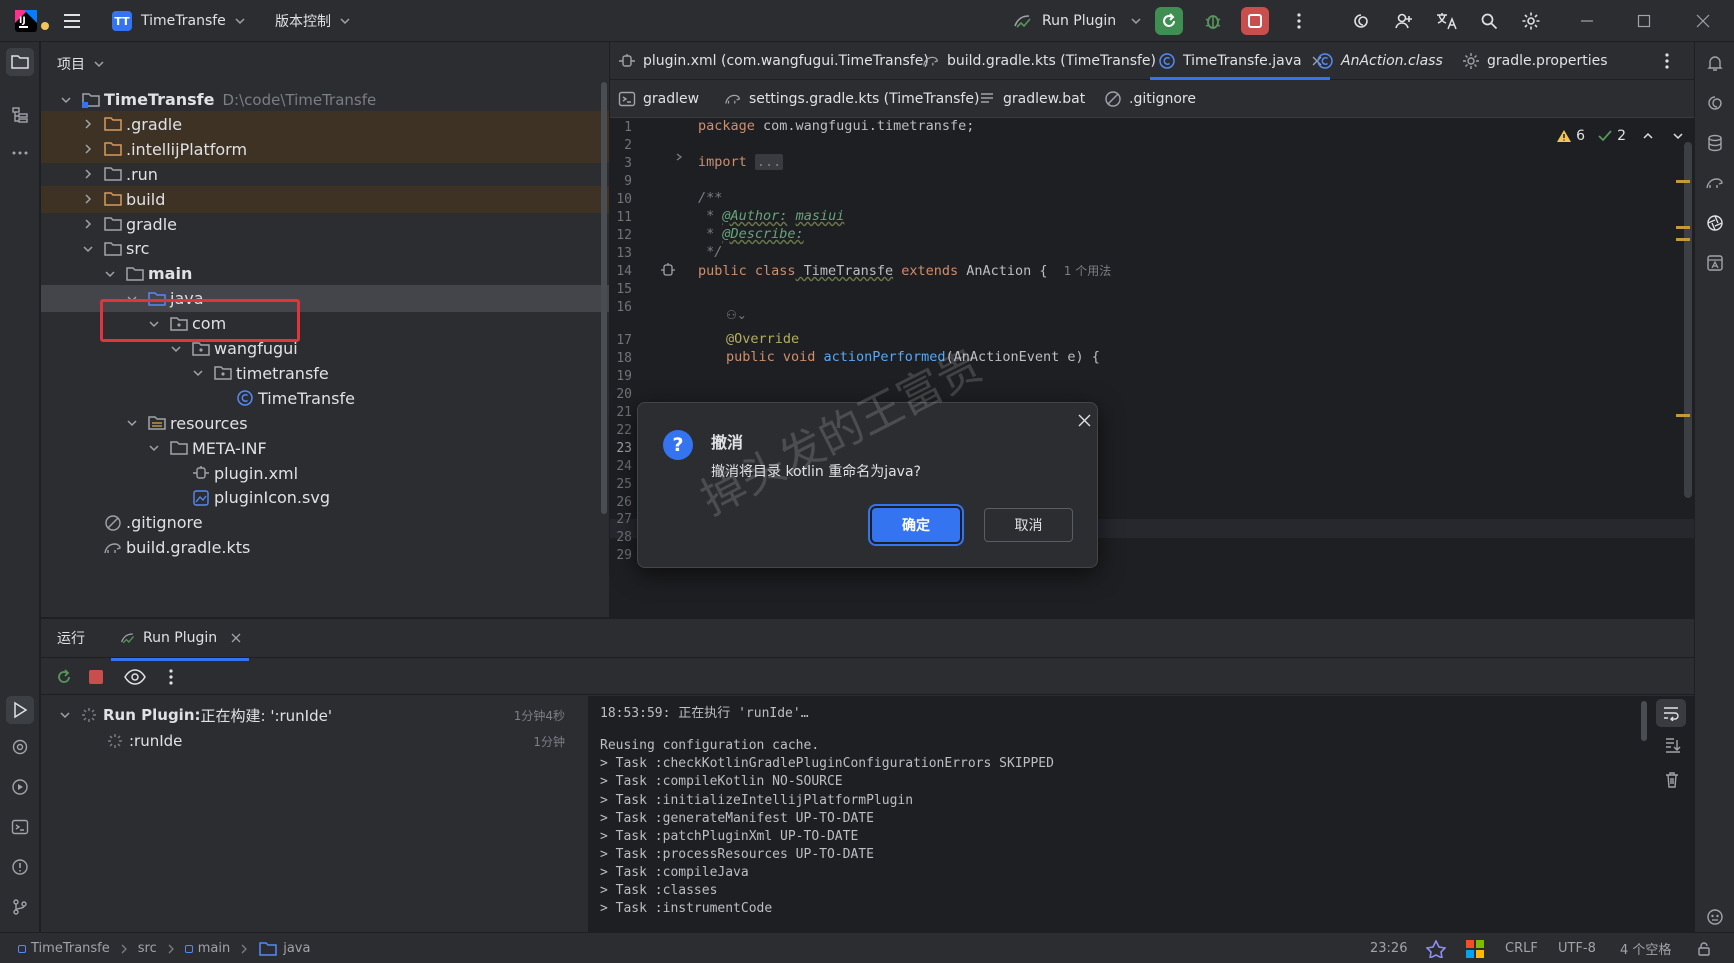 Image resolution: width=1734 pixels, height=963 pixels. I want to click on inspections-widget: 6 2, so click(1620, 136).